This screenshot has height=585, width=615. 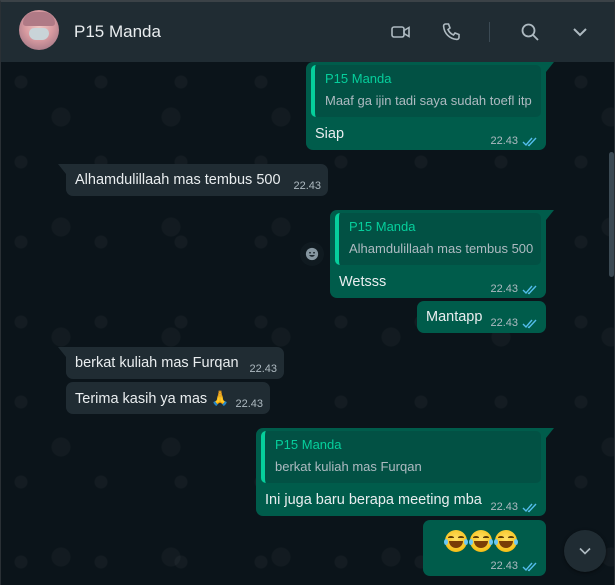 I want to click on header-divider, so click(x=489, y=32).